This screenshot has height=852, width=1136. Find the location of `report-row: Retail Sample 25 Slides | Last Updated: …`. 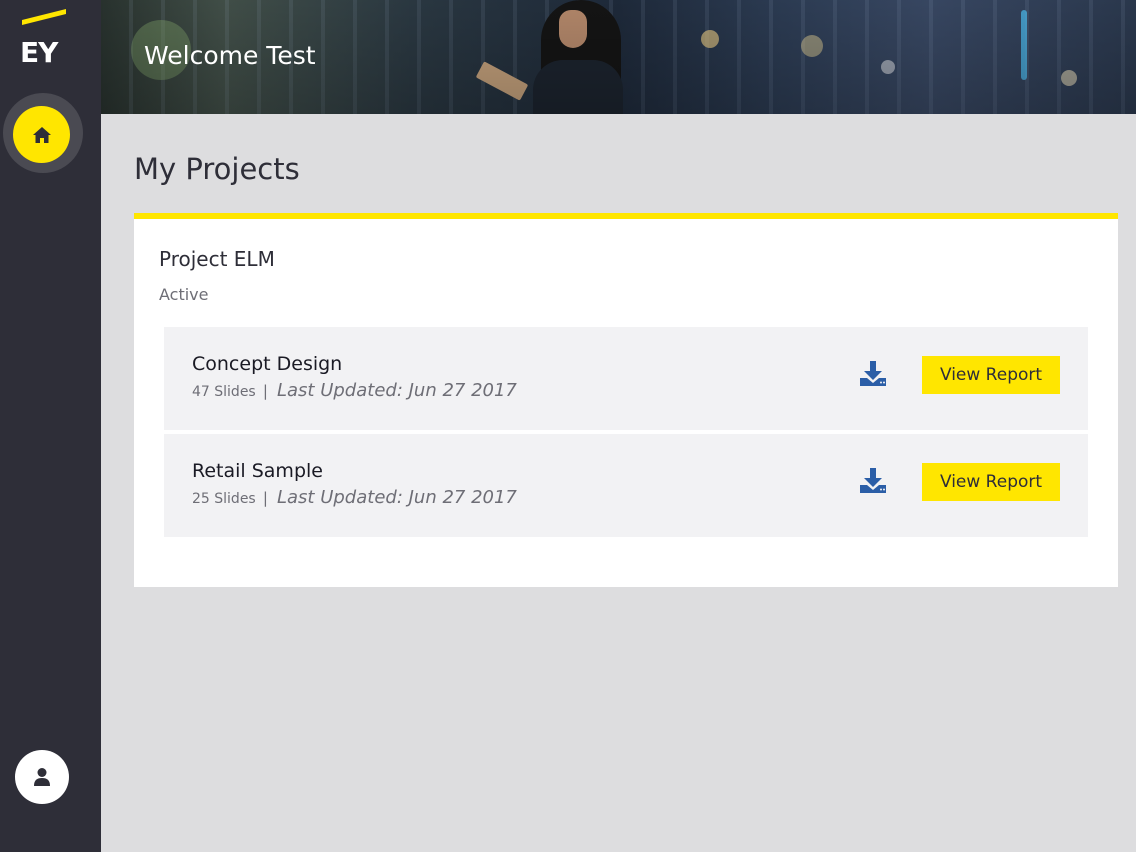

report-row: Retail Sample 25 Slides | Last Updated: … is located at coordinates (626, 485).